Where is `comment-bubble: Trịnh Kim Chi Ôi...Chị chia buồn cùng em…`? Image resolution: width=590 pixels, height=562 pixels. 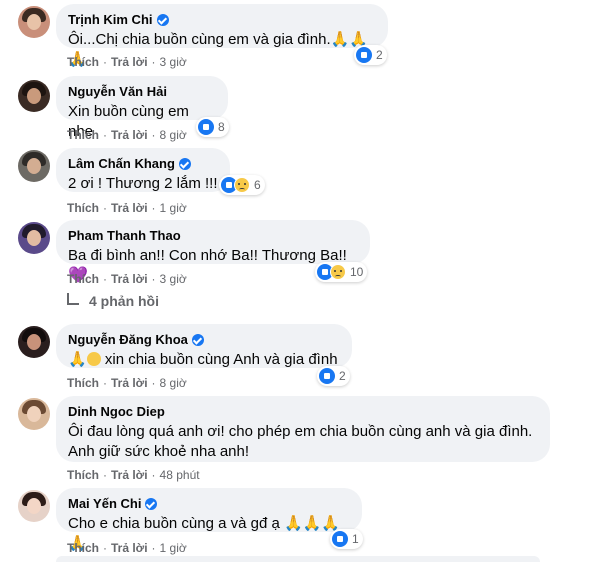
comment-bubble: Trịnh Kim Chi Ôi...Chị chia buồn cùng em… is located at coordinates (222, 36).